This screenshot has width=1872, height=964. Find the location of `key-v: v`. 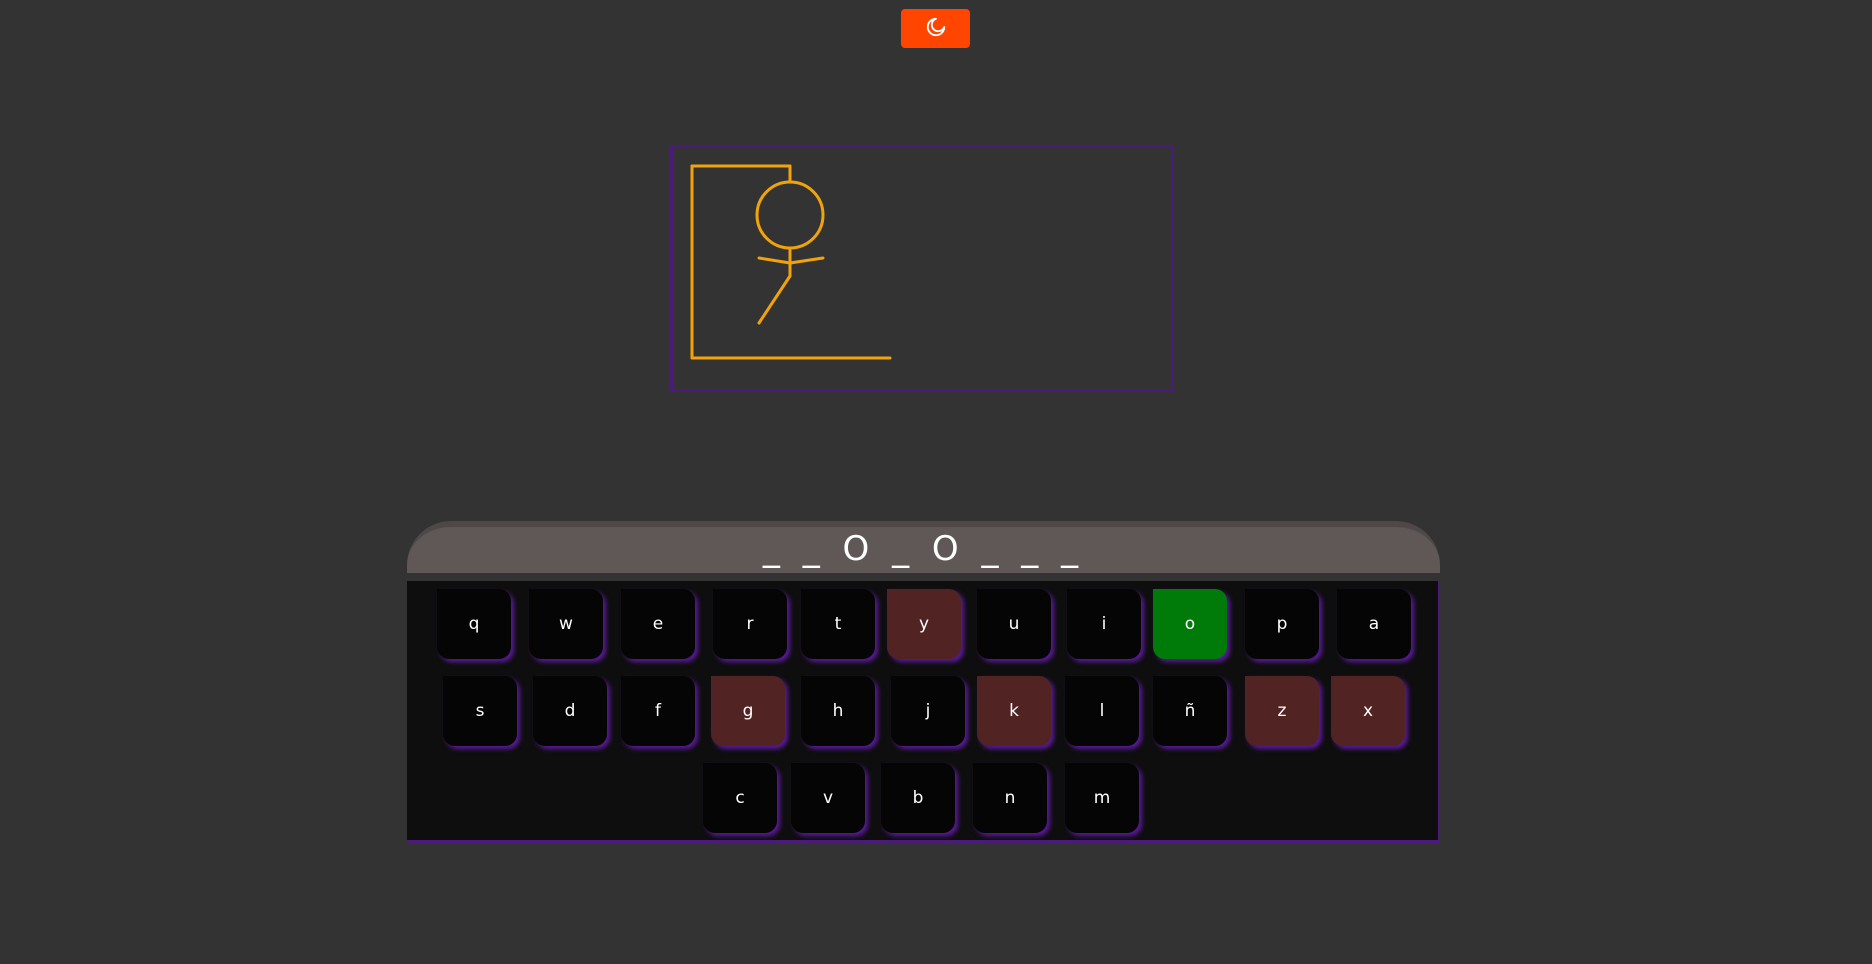

key-v: v is located at coordinates (828, 798).